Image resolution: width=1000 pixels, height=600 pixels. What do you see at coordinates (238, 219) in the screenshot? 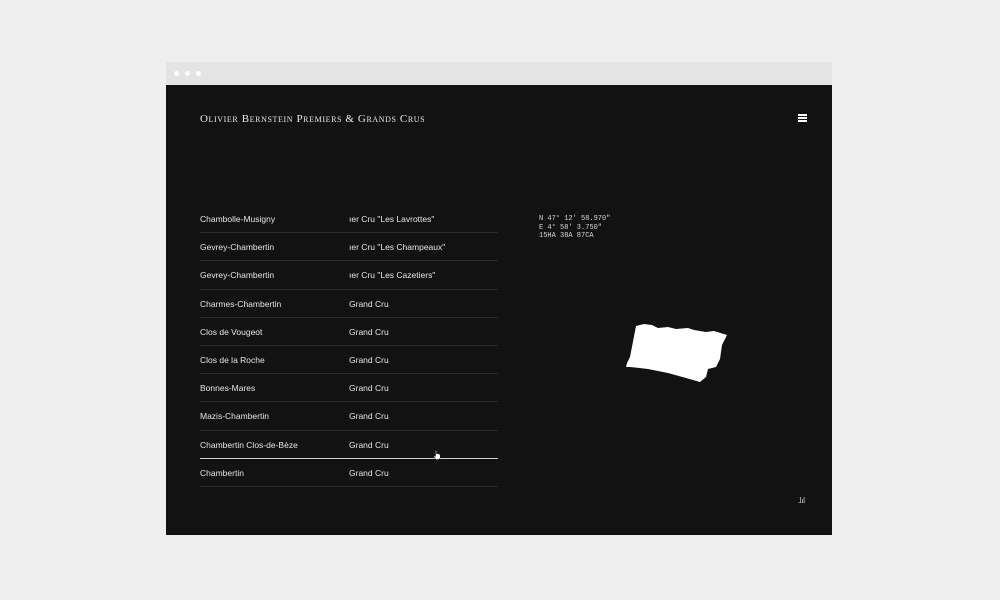
I see `vineyard-name: Chambolle-Musigny` at bounding box center [238, 219].